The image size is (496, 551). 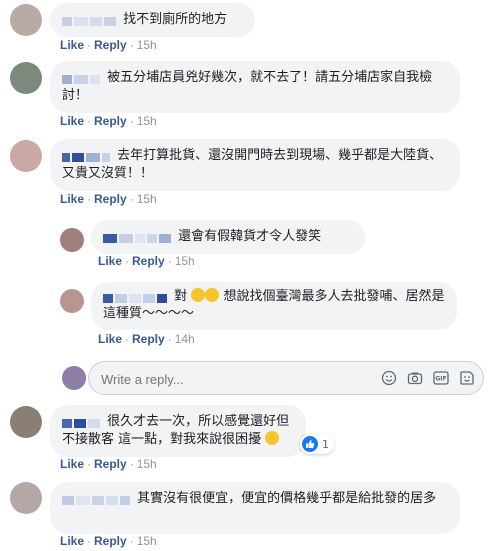 What do you see at coordinates (181, 296) in the screenshot?
I see `comment-text-before-emoji: 對` at bounding box center [181, 296].